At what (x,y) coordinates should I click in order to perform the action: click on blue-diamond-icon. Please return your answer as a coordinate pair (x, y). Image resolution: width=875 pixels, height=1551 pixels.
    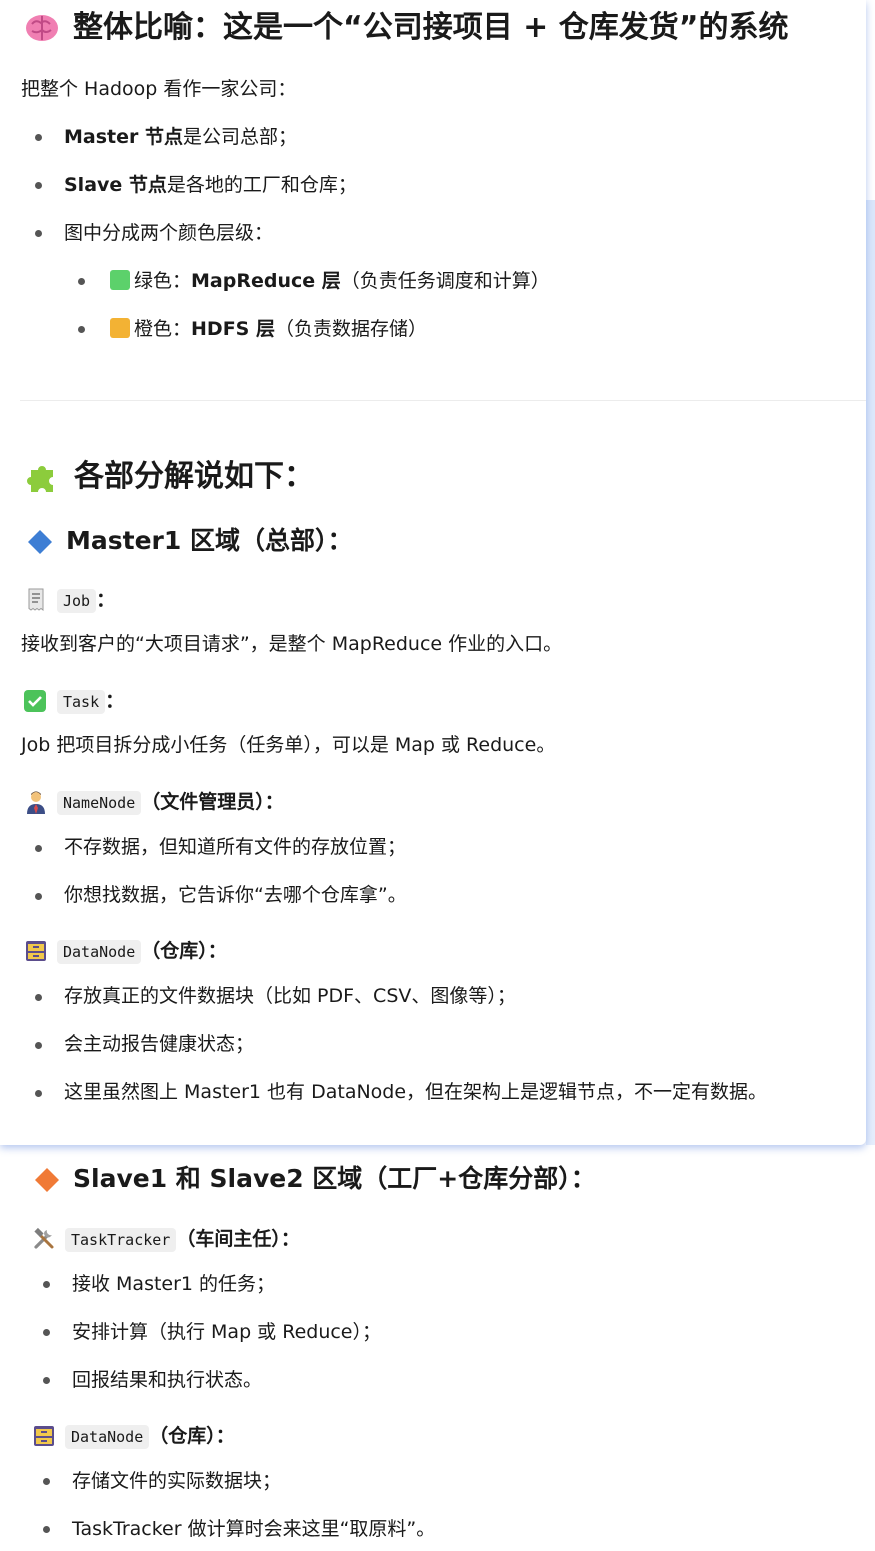
    Looking at the image, I should click on (40, 542).